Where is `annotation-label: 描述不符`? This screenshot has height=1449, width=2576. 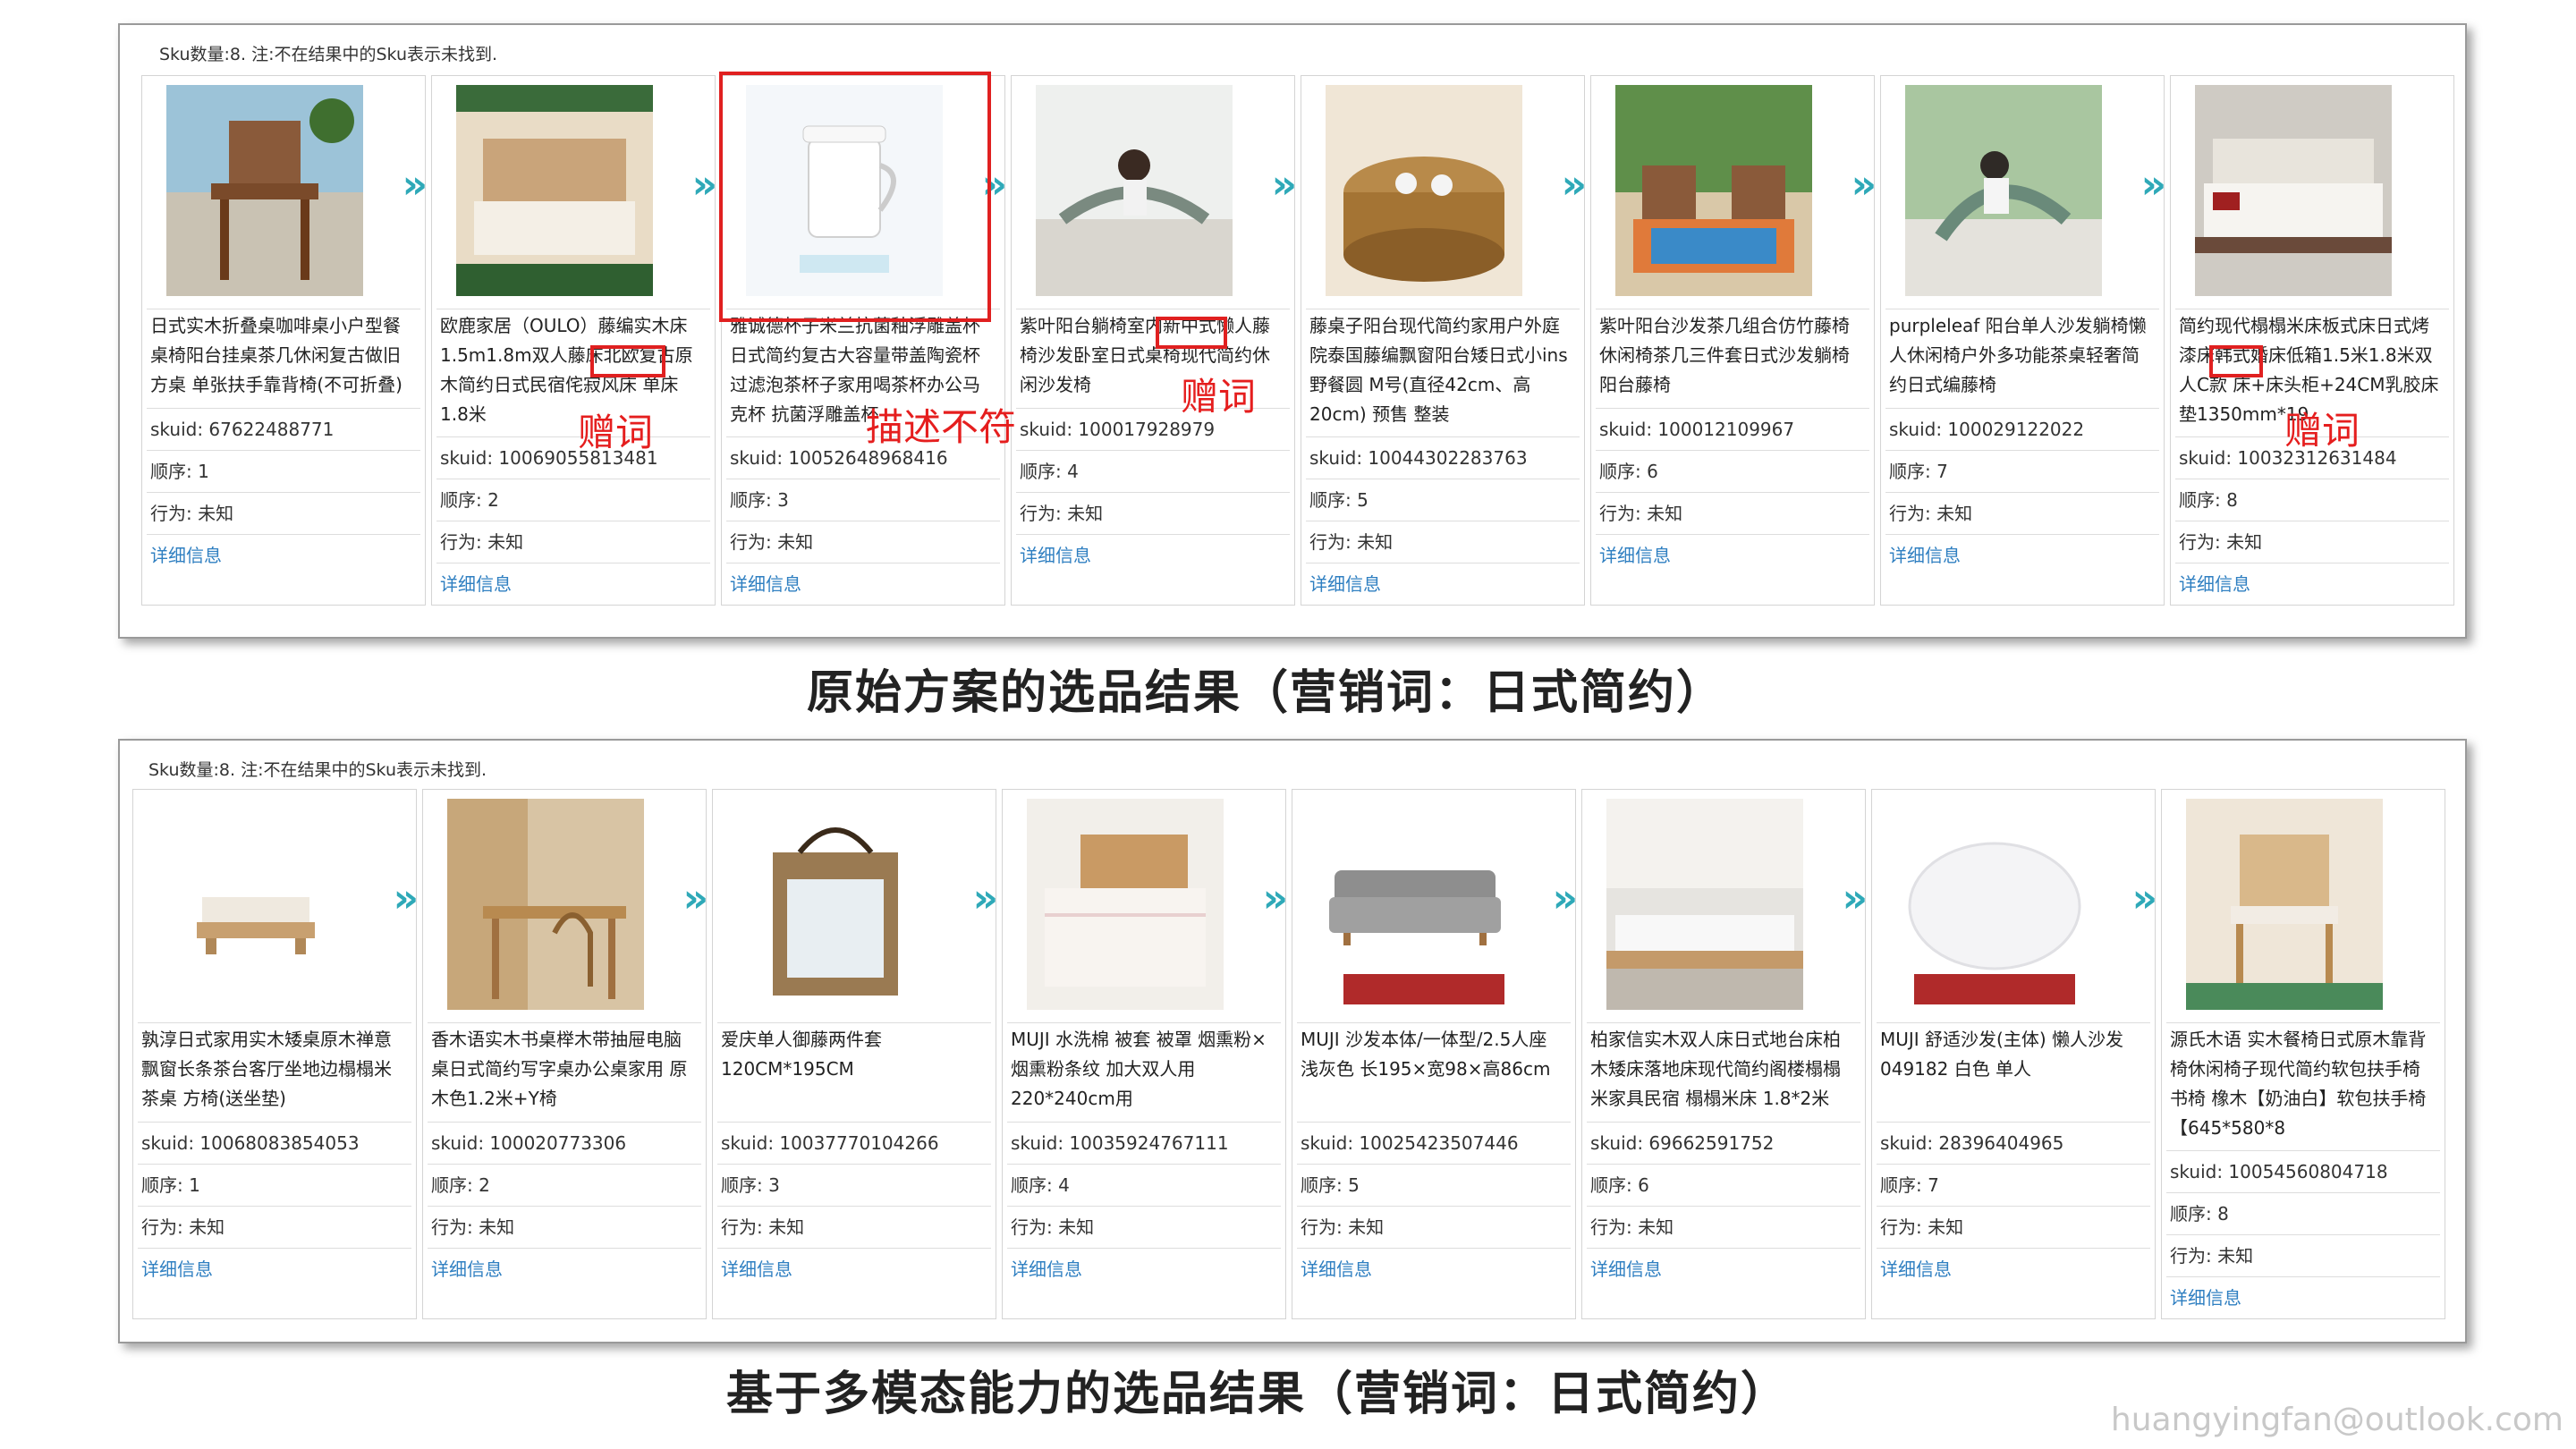 annotation-label: 描述不符 is located at coordinates (941, 427).